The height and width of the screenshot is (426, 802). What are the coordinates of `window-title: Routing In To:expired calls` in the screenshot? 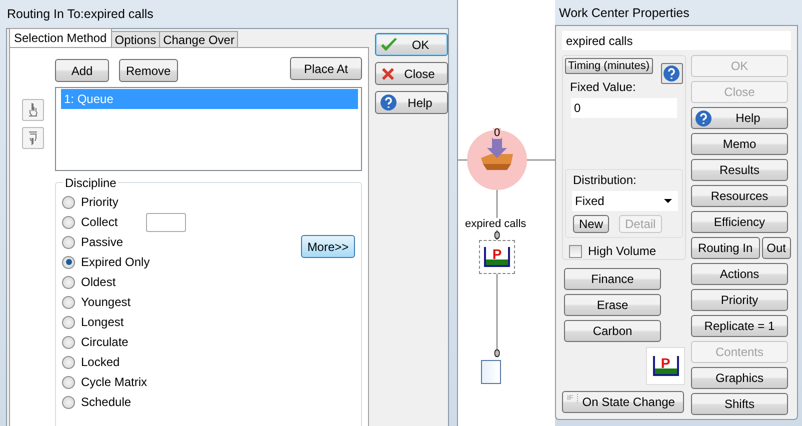 It's located at (80, 14).